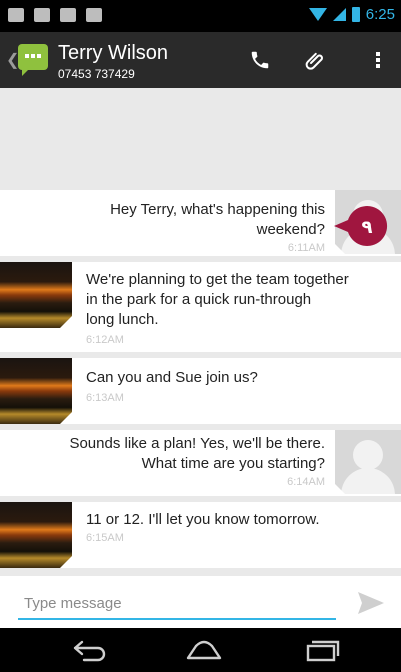 This screenshot has height=672, width=401. I want to click on message-line: long lunch., so click(122, 319).